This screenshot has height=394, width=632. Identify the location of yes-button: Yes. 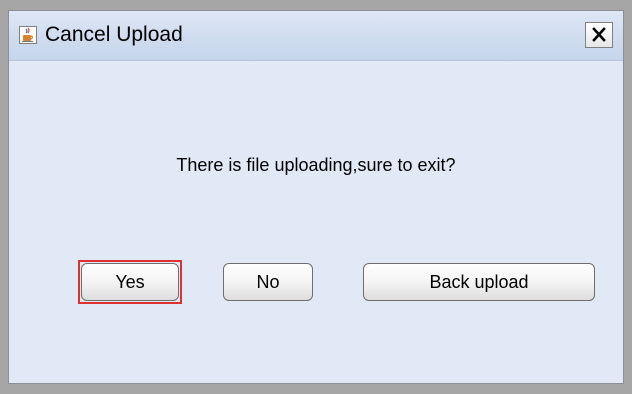
(130, 282).